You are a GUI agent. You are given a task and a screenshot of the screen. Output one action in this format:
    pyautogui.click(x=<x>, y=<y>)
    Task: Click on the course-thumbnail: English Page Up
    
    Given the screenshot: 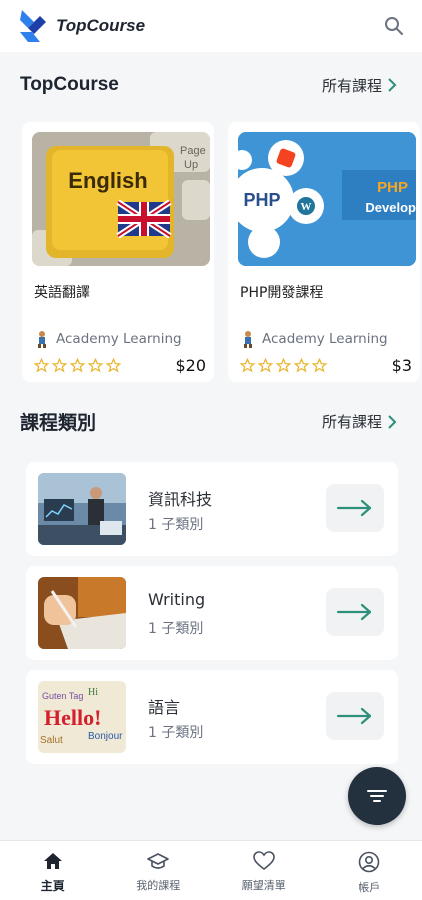 What is the action you would take?
    pyautogui.click(x=121, y=199)
    